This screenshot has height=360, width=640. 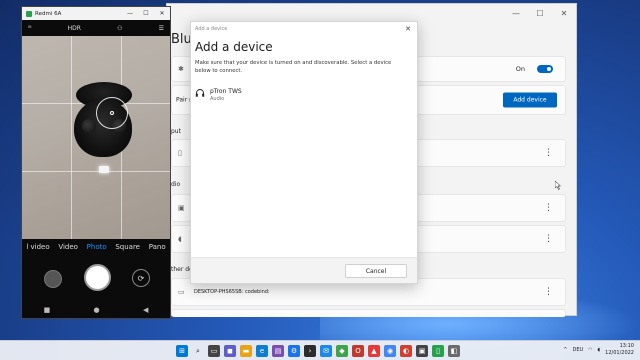 I want to click on shutter-row: ⟳, so click(x=96, y=279).